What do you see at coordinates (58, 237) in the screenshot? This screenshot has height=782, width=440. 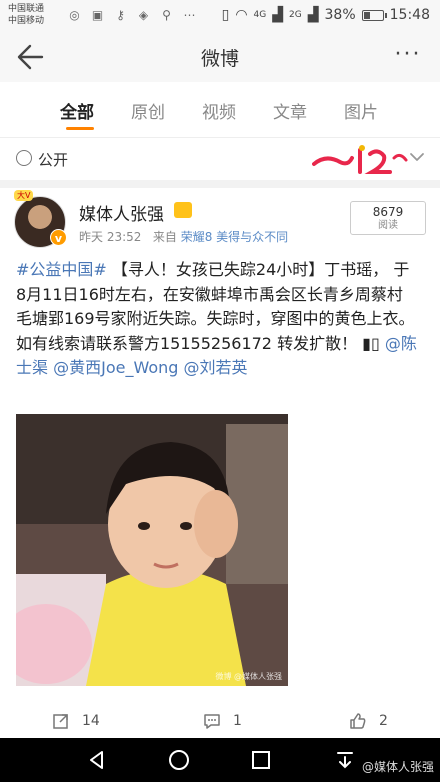 I see `verified-badge-icon: v` at bounding box center [58, 237].